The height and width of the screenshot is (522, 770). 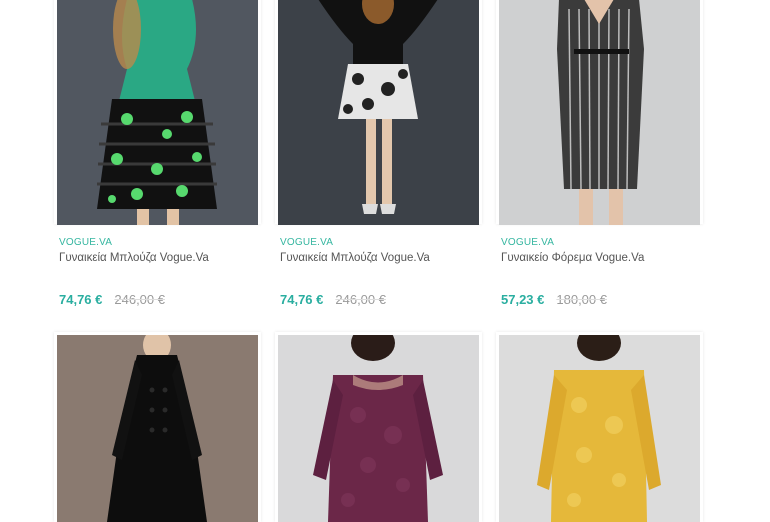 I want to click on old-price: 180,00 €, so click(x=581, y=299).